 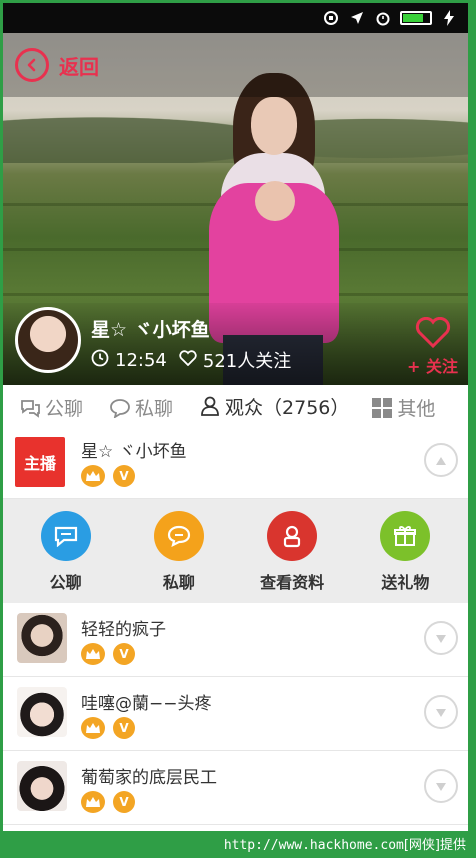 I want to click on audience-row: 哇噻@蘭−−头疼 V, so click(x=235, y=714).